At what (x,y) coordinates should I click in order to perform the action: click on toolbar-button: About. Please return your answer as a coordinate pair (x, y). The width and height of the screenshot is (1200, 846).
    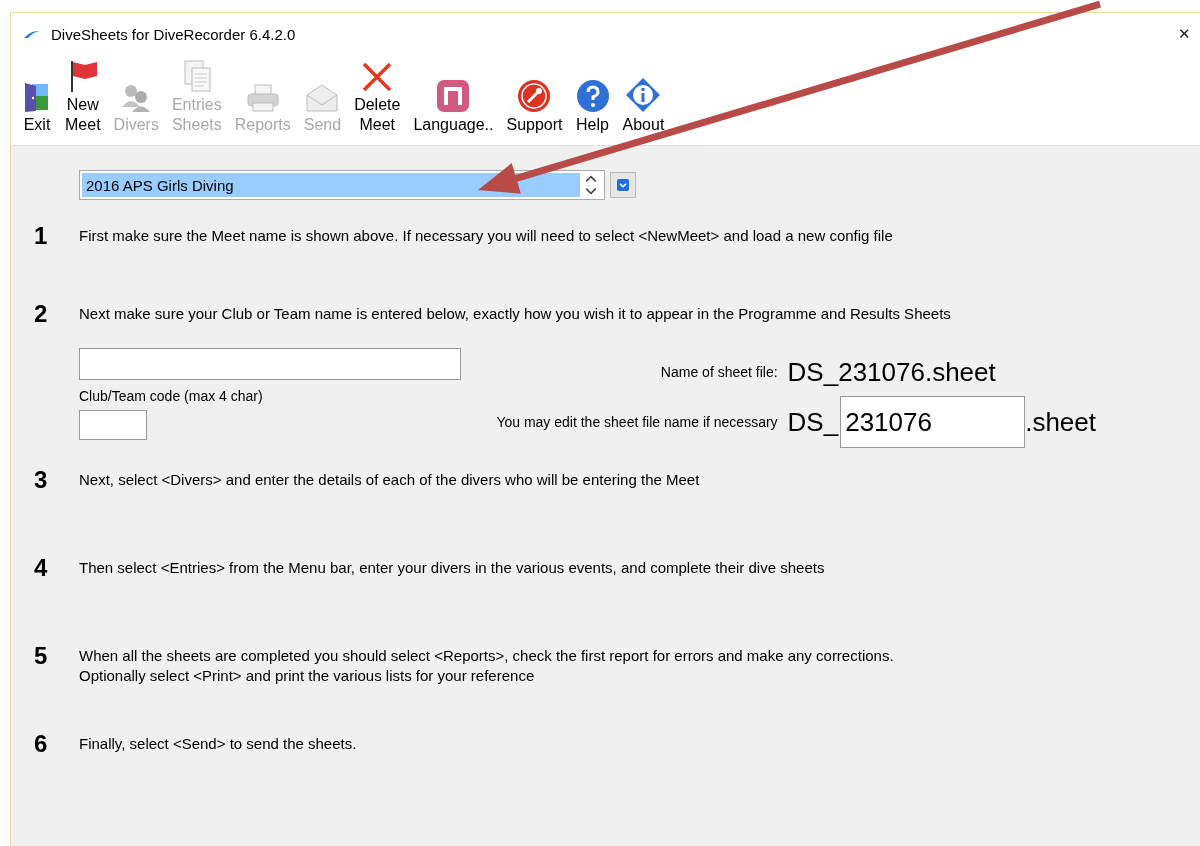
    Looking at the image, I should click on (643, 95).